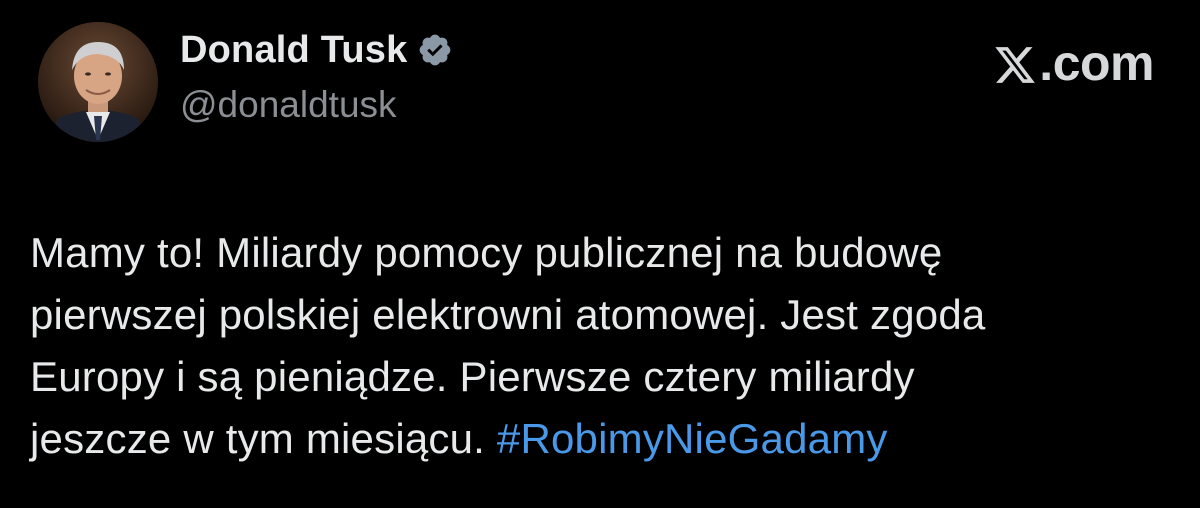 This screenshot has width=1200, height=508. I want to click on avatar-image, so click(98, 82).